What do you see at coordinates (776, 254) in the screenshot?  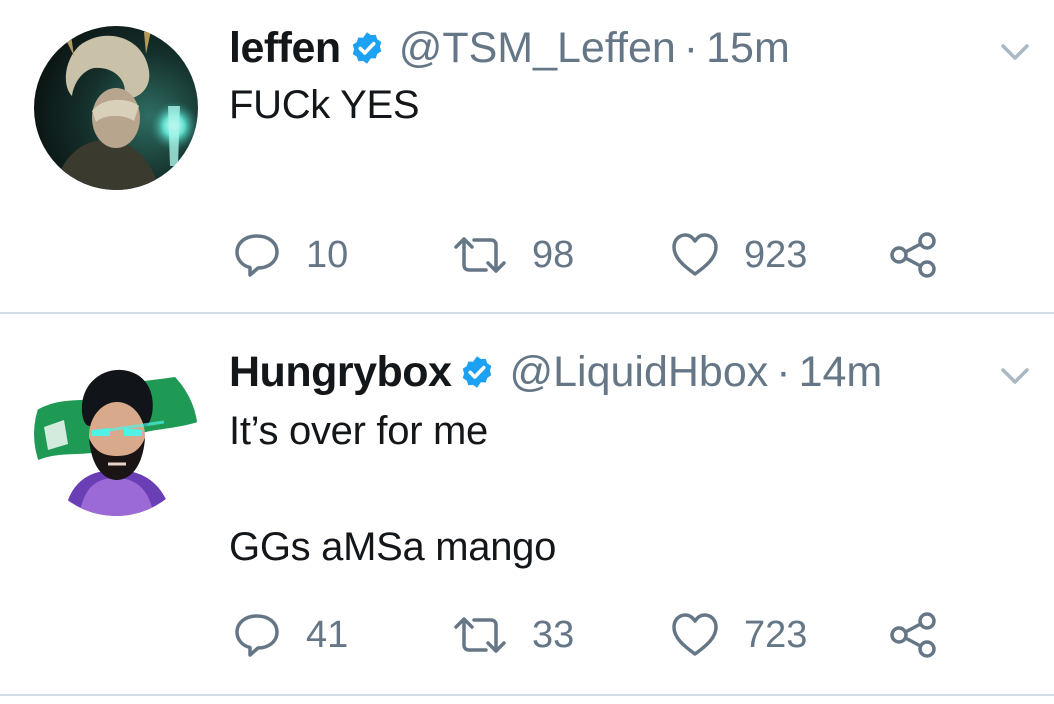 I see `like-count: 923` at bounding box center [776, 254].